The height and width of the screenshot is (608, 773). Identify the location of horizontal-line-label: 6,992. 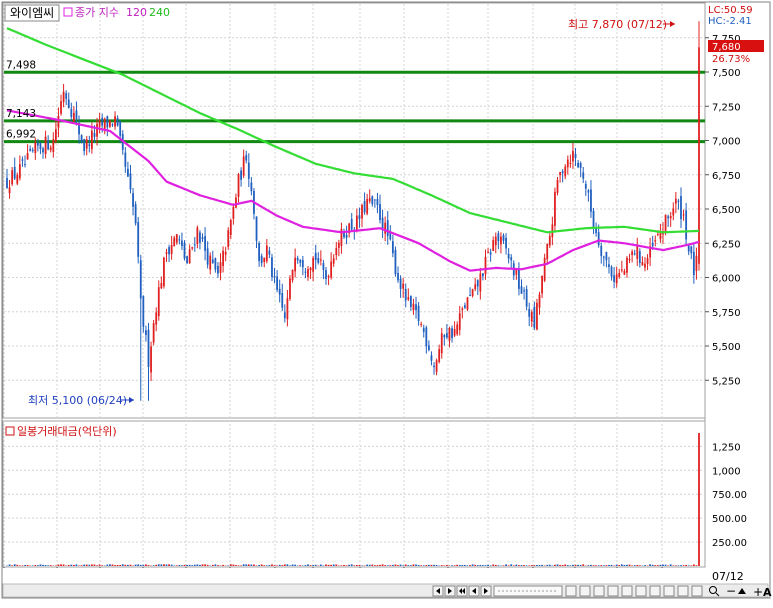
(21, 135).